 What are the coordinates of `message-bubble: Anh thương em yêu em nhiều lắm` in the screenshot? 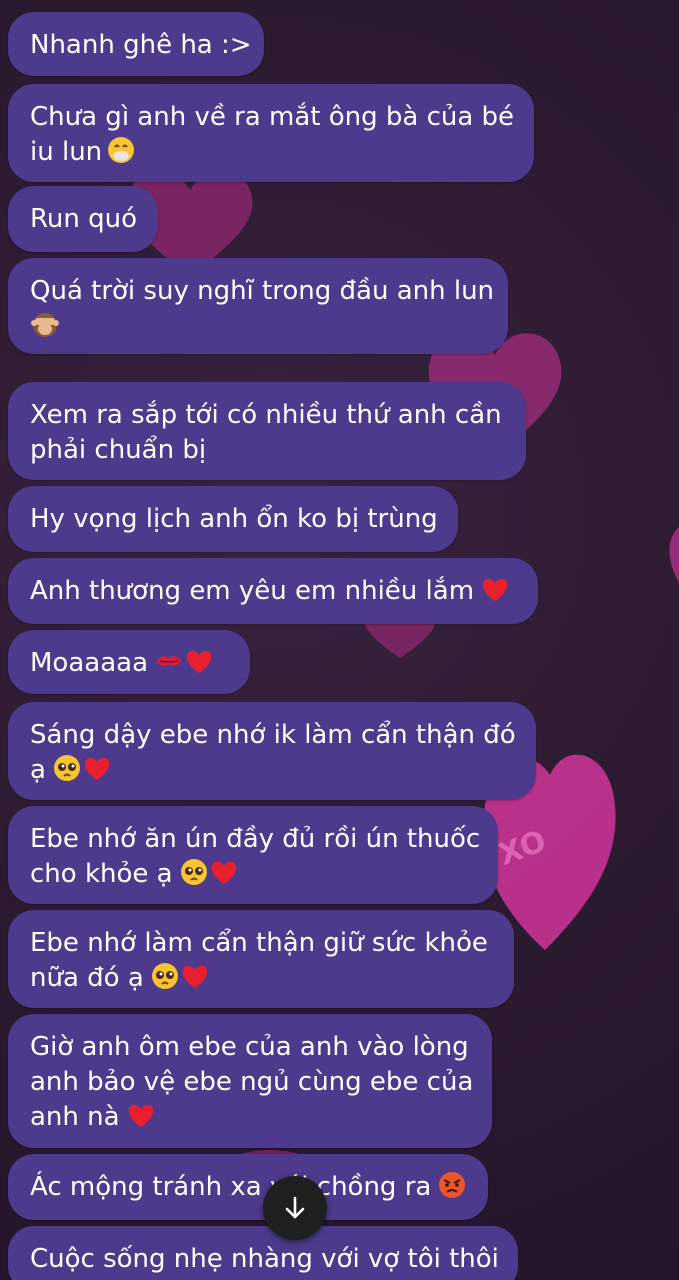 It's located at (273, 591).